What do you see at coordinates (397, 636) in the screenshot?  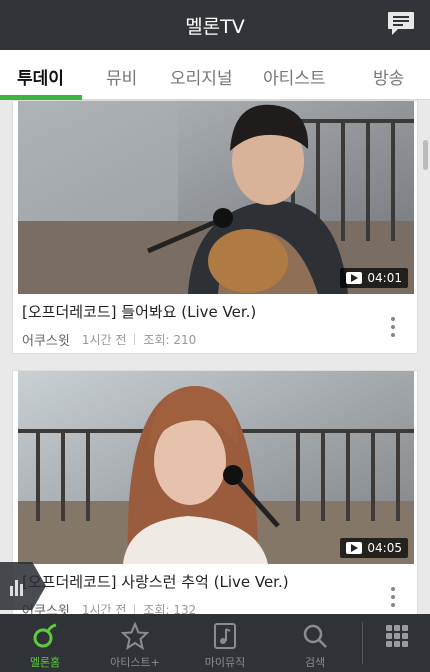 I see `grid-menu-icon` at bounding box center [397, 636].